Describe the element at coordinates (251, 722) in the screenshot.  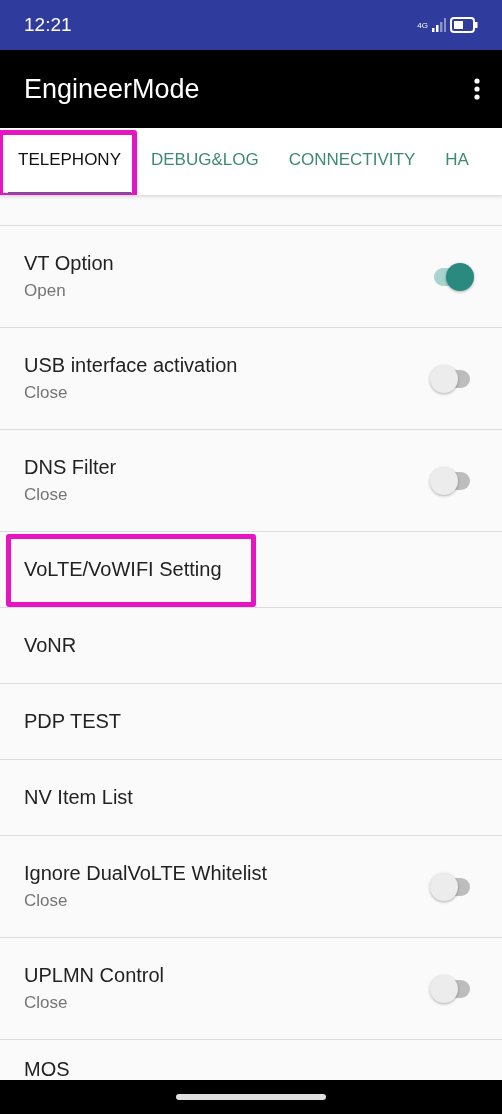
I see `settings-item: PDP TEST` at that location.